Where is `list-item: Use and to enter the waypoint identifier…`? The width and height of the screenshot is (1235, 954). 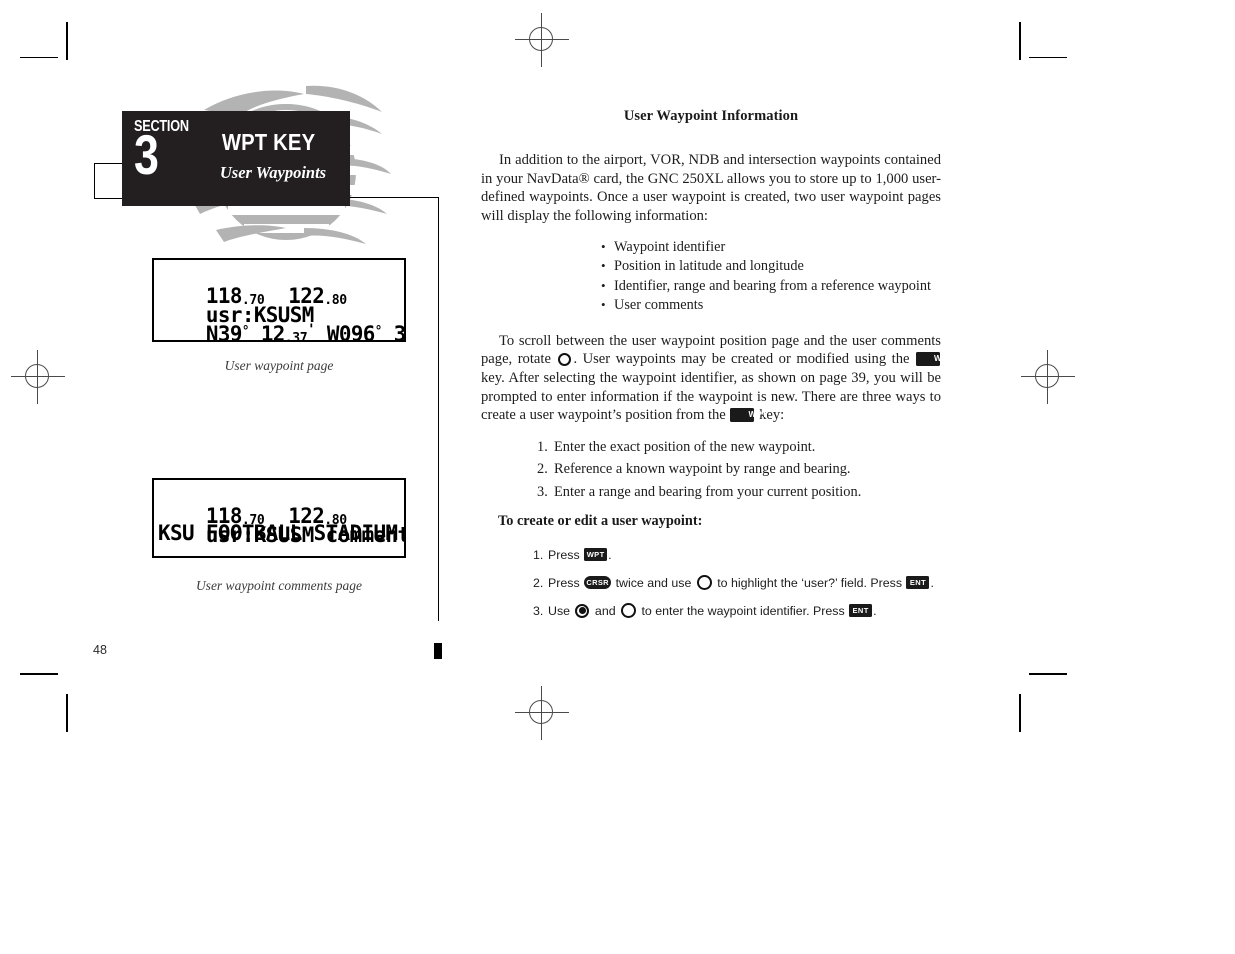 list-item: Use and to enter the waypoint identifier… is located at coordinates (737, 611).